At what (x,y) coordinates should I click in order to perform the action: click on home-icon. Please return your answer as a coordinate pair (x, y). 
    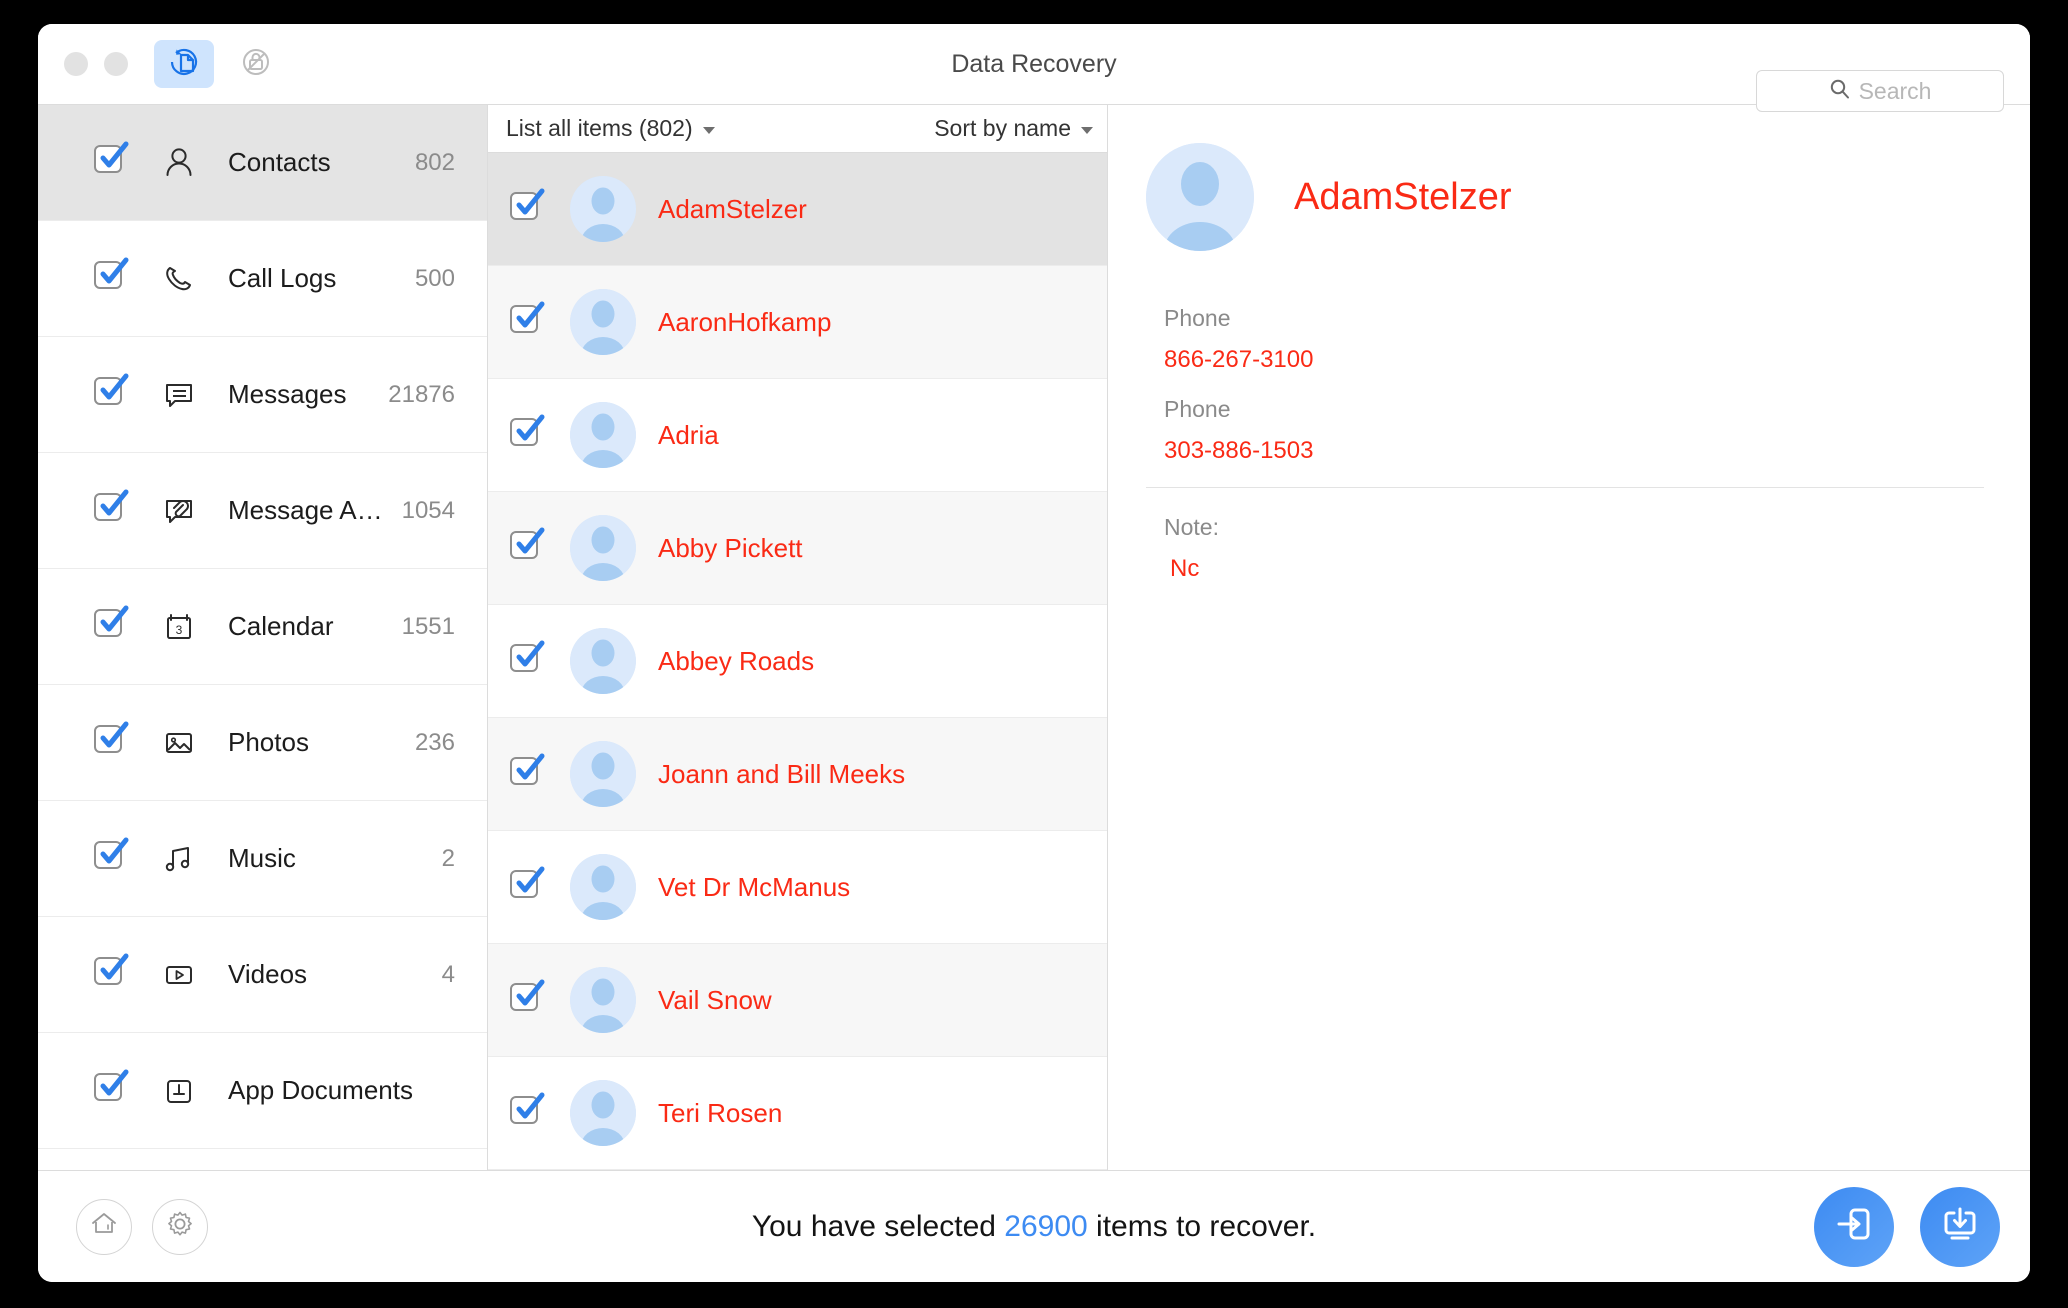
    Looking at the image, I should click on (104, 1226).